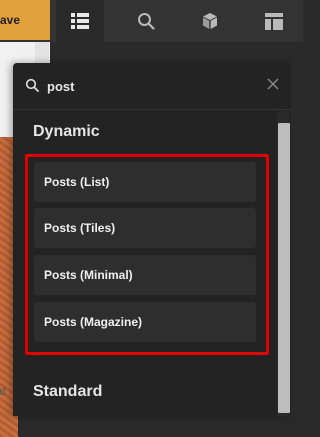  I want to click on list-icon, so click(80, 21).